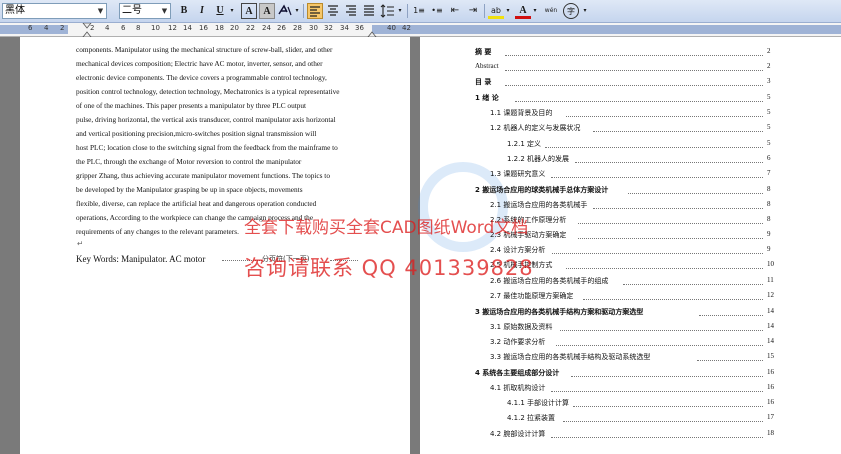 This screenshot has width=841, height=454. Describe the element at coordinates (267, 11) in the screenshot. I see `character-shading-button: A` at that location.